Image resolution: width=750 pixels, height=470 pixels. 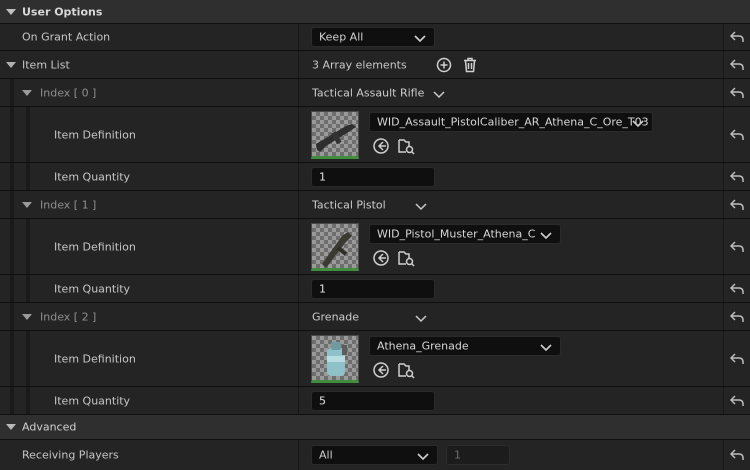 I want to click on category-advanced: Advanced, so click(x=375, y=427).